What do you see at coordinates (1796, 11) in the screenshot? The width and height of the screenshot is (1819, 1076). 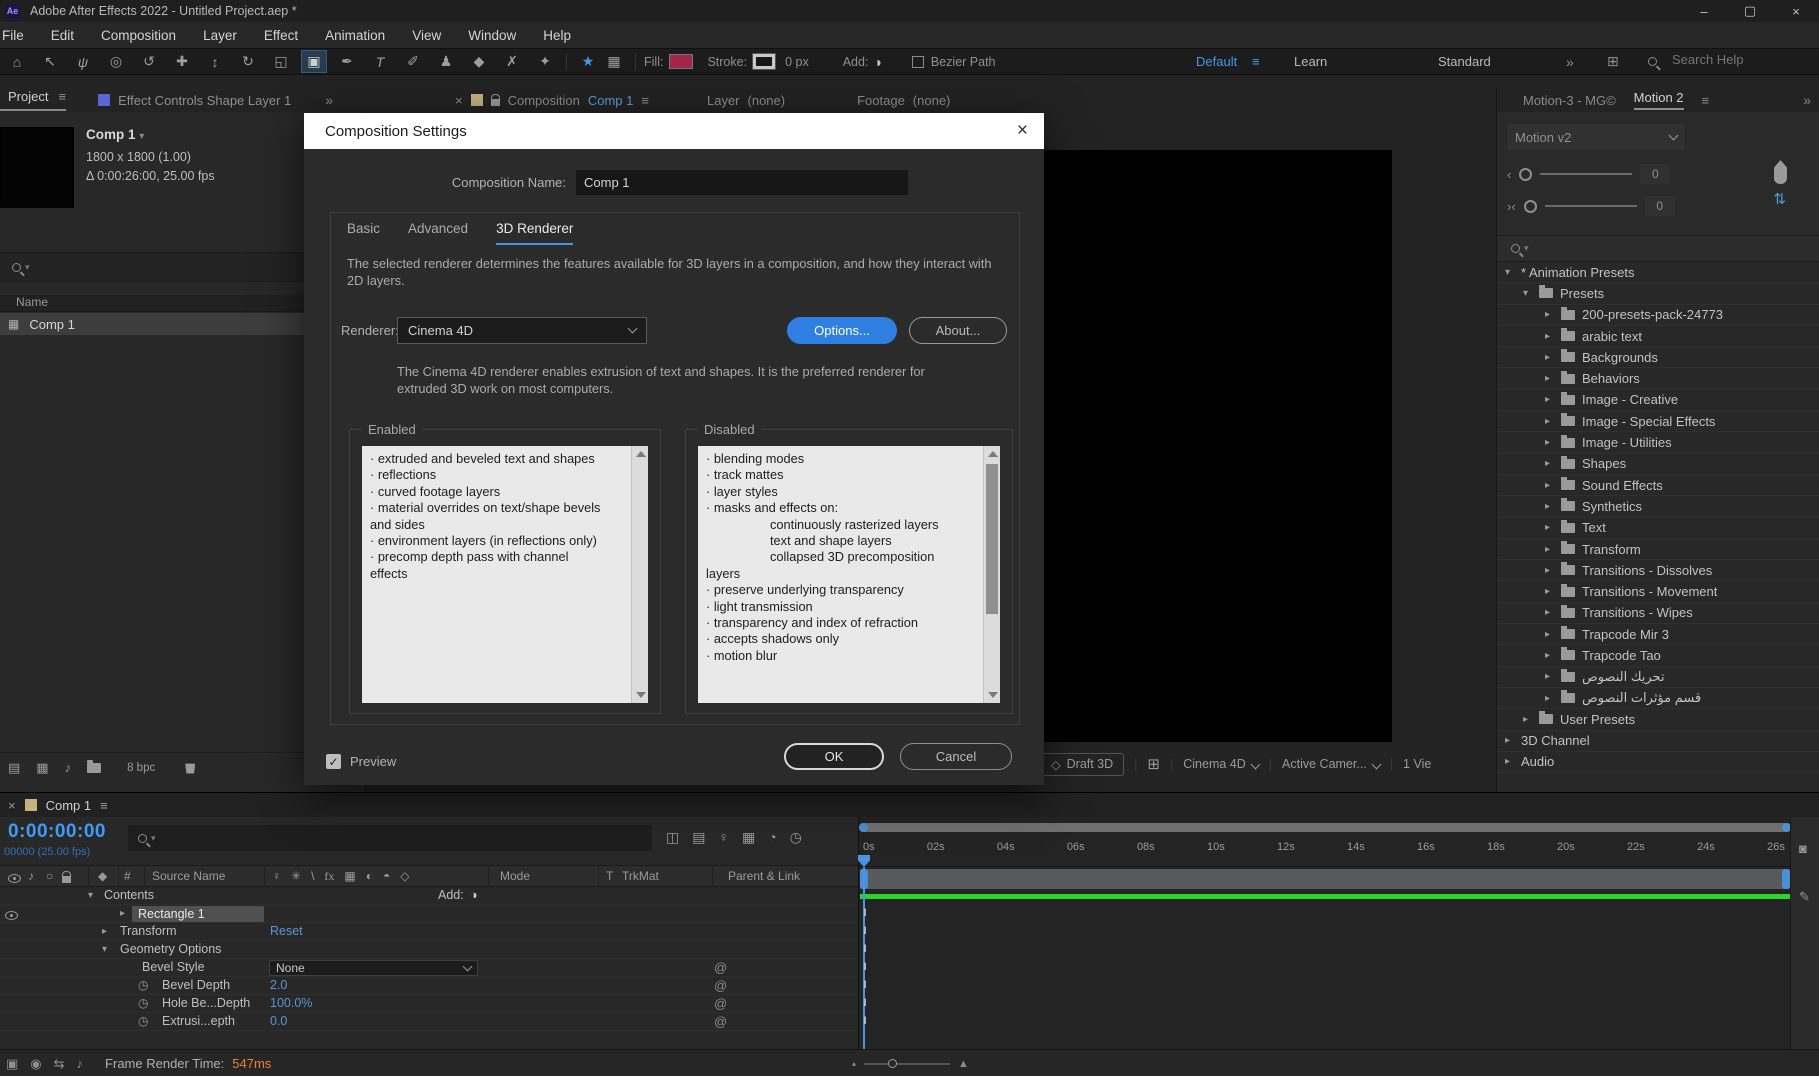 I see `close-button: ×` at bounding box center [1796, 11].